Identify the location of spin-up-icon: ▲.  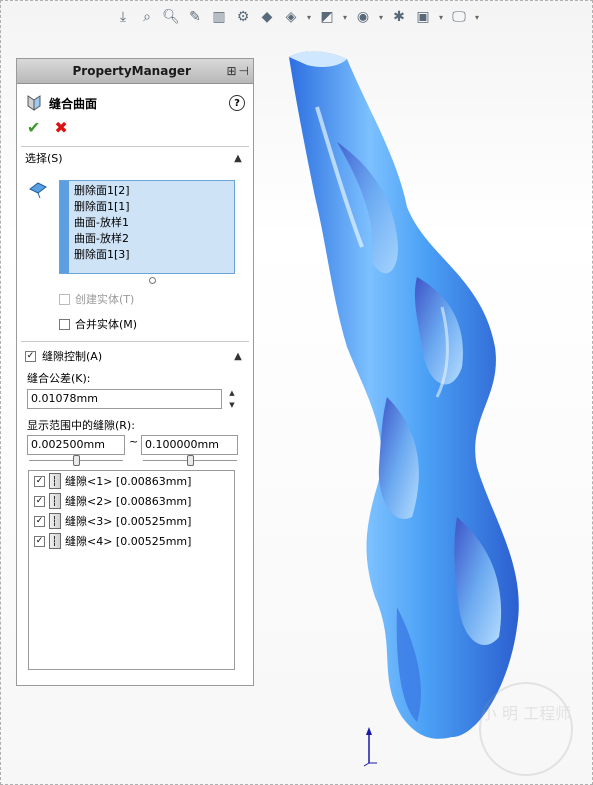
(231, 393).